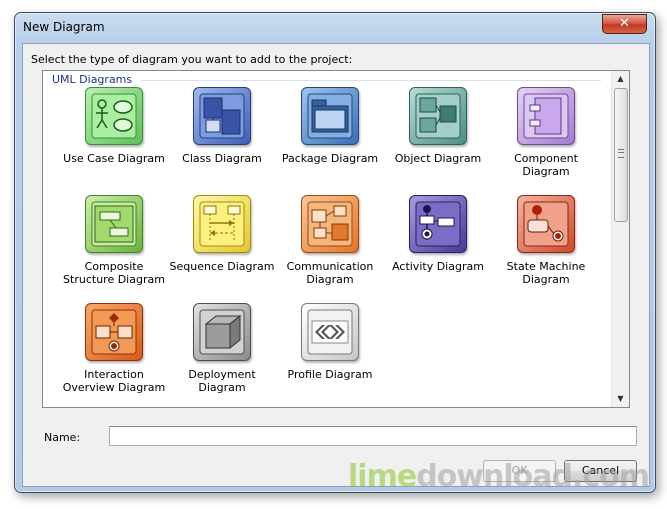 The image size is (667, 509). What do you see at coordinates (382, 476) in the screenshot?
I see `watermark-part1: lime` at bounding box center [382, 476].